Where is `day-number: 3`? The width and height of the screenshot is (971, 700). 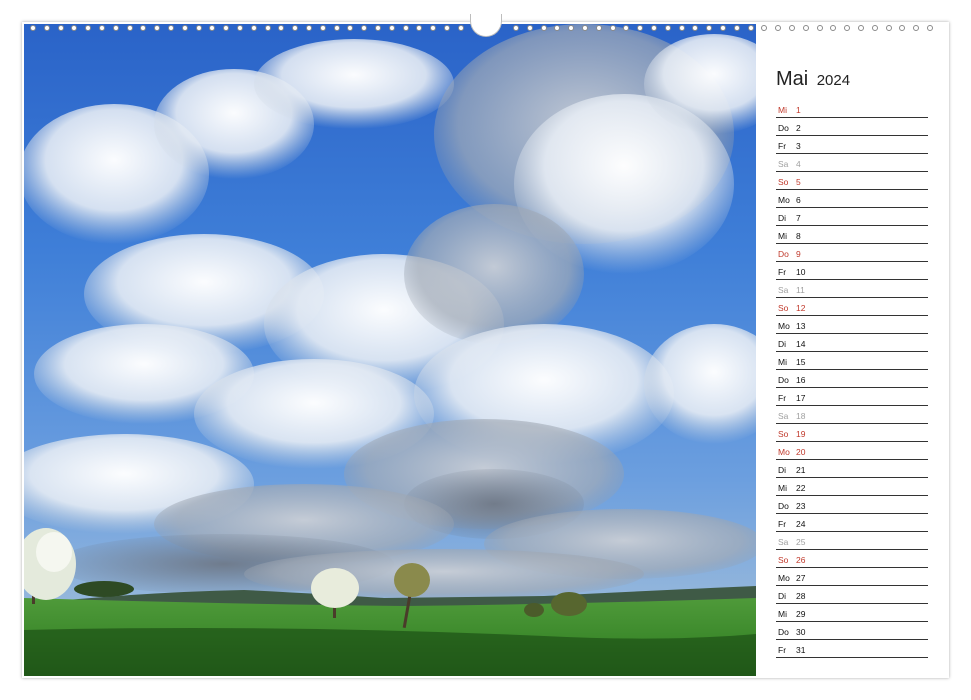 day-number: 3 is located at coordinates (798, 146).